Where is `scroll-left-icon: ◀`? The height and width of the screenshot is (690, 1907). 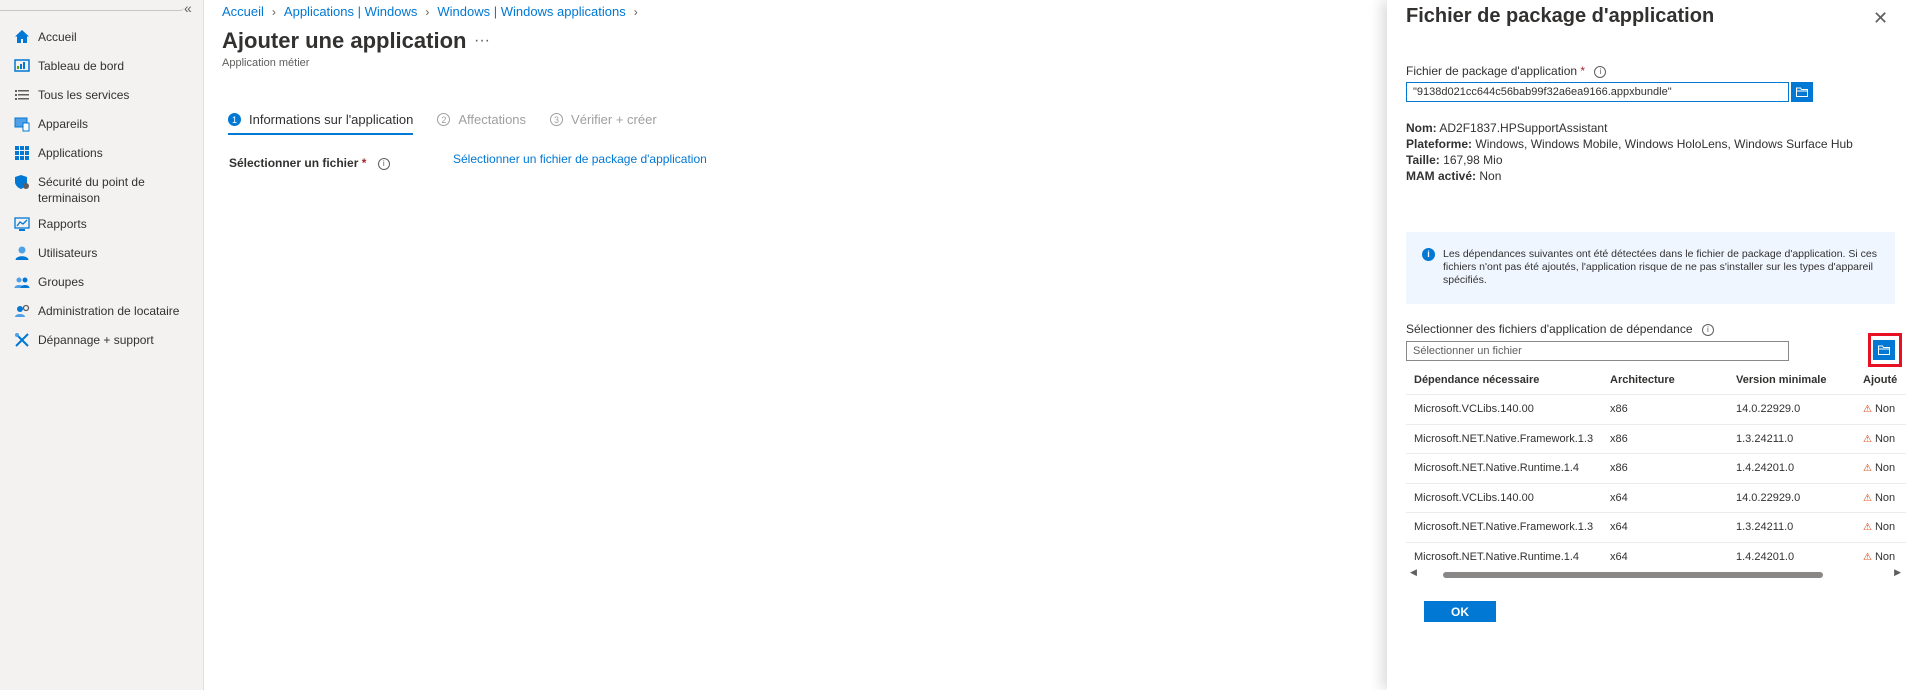 scroll-left-icon: ◀ is located at coordinates (1413, 572).